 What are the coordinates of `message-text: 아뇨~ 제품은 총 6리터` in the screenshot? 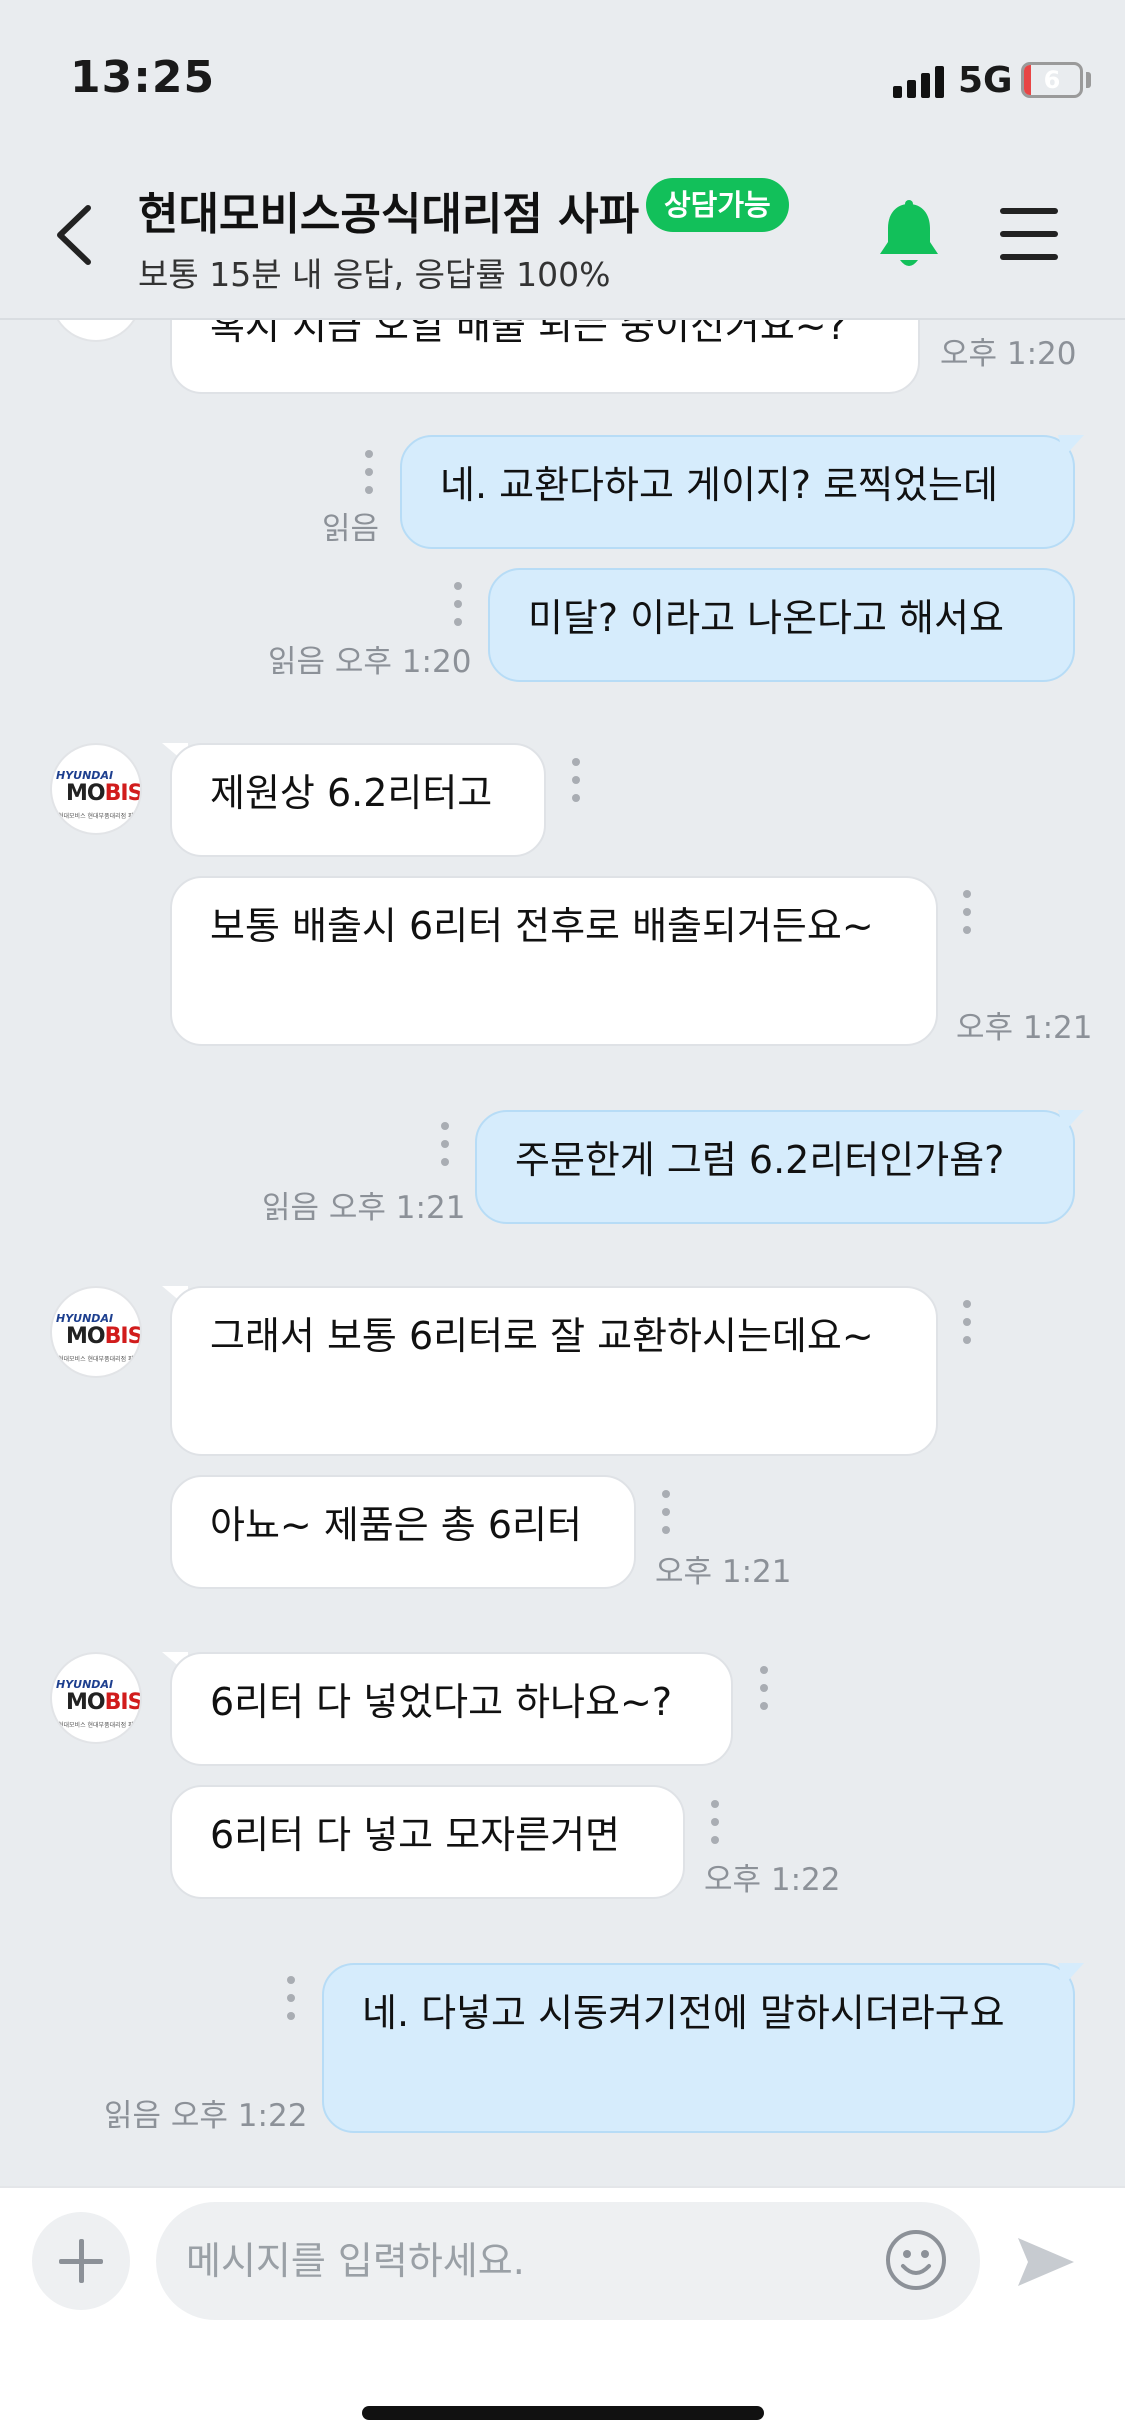 It's located at (396, 1525).